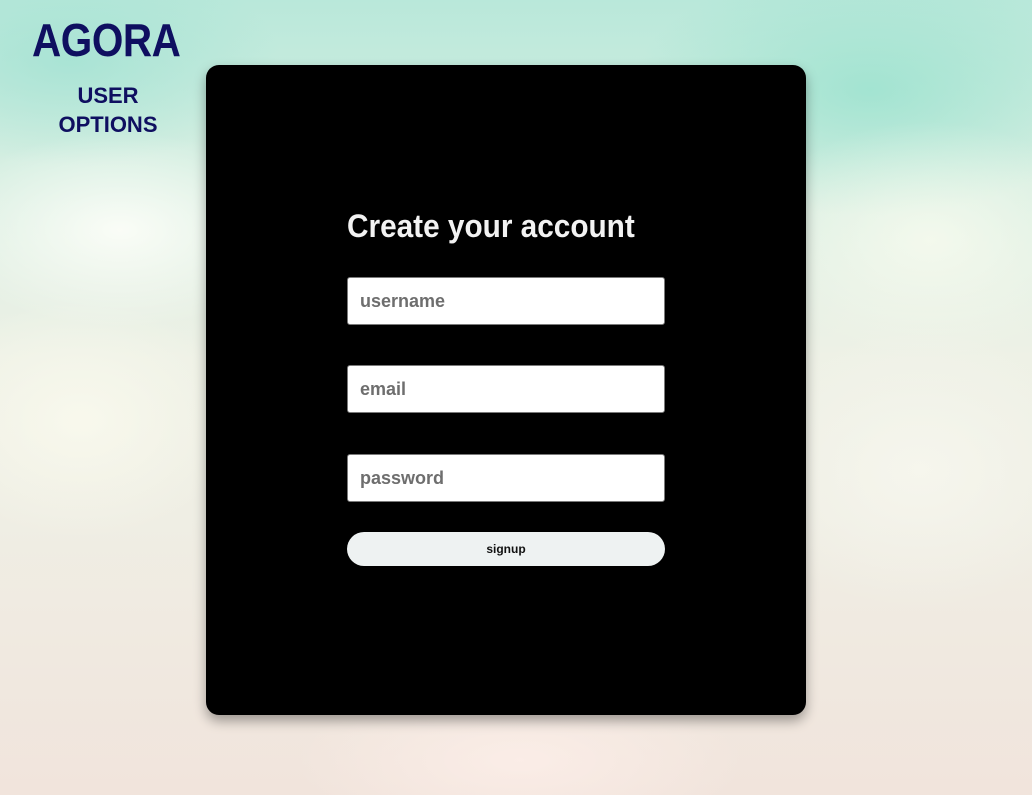 This screenshot has height=795, width=1032. What do you see at coordinates (107, 40) in the screenshot?
I see `app-logo-title: AGORA` at bounding box center [107, 40].